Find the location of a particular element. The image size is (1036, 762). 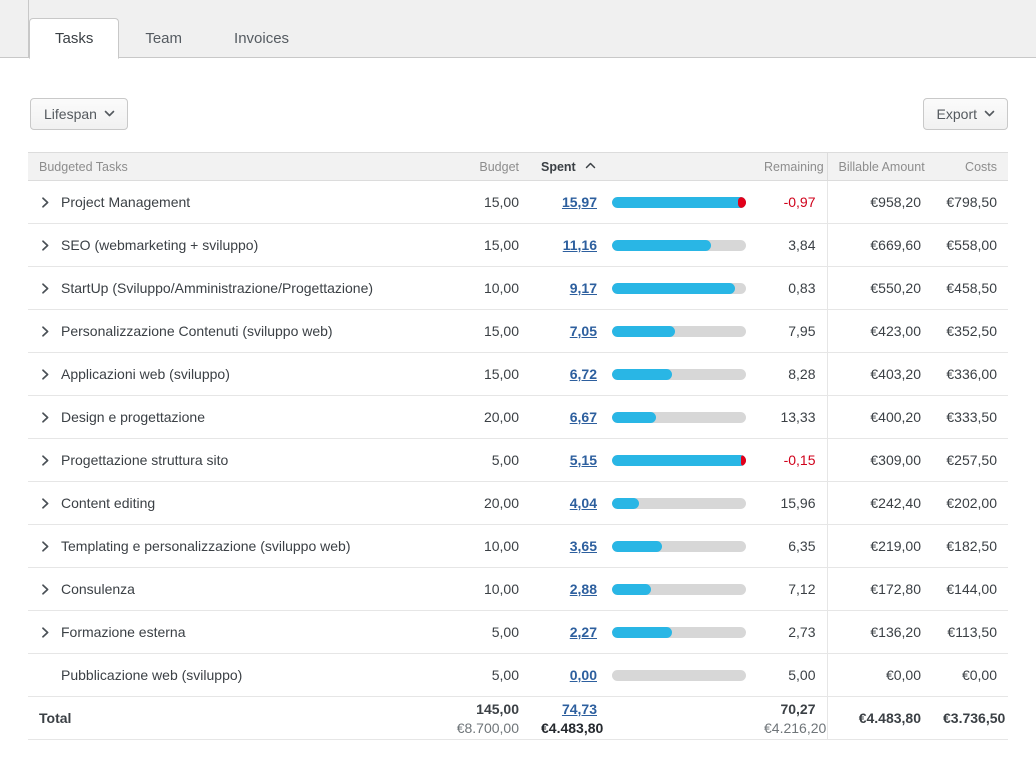

tab-label: Tasks is located at coordinates (74, 38).